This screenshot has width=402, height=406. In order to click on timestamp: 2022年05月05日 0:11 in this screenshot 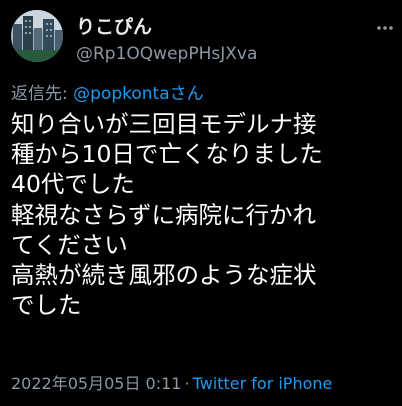, I will do `click(96, 383)`.